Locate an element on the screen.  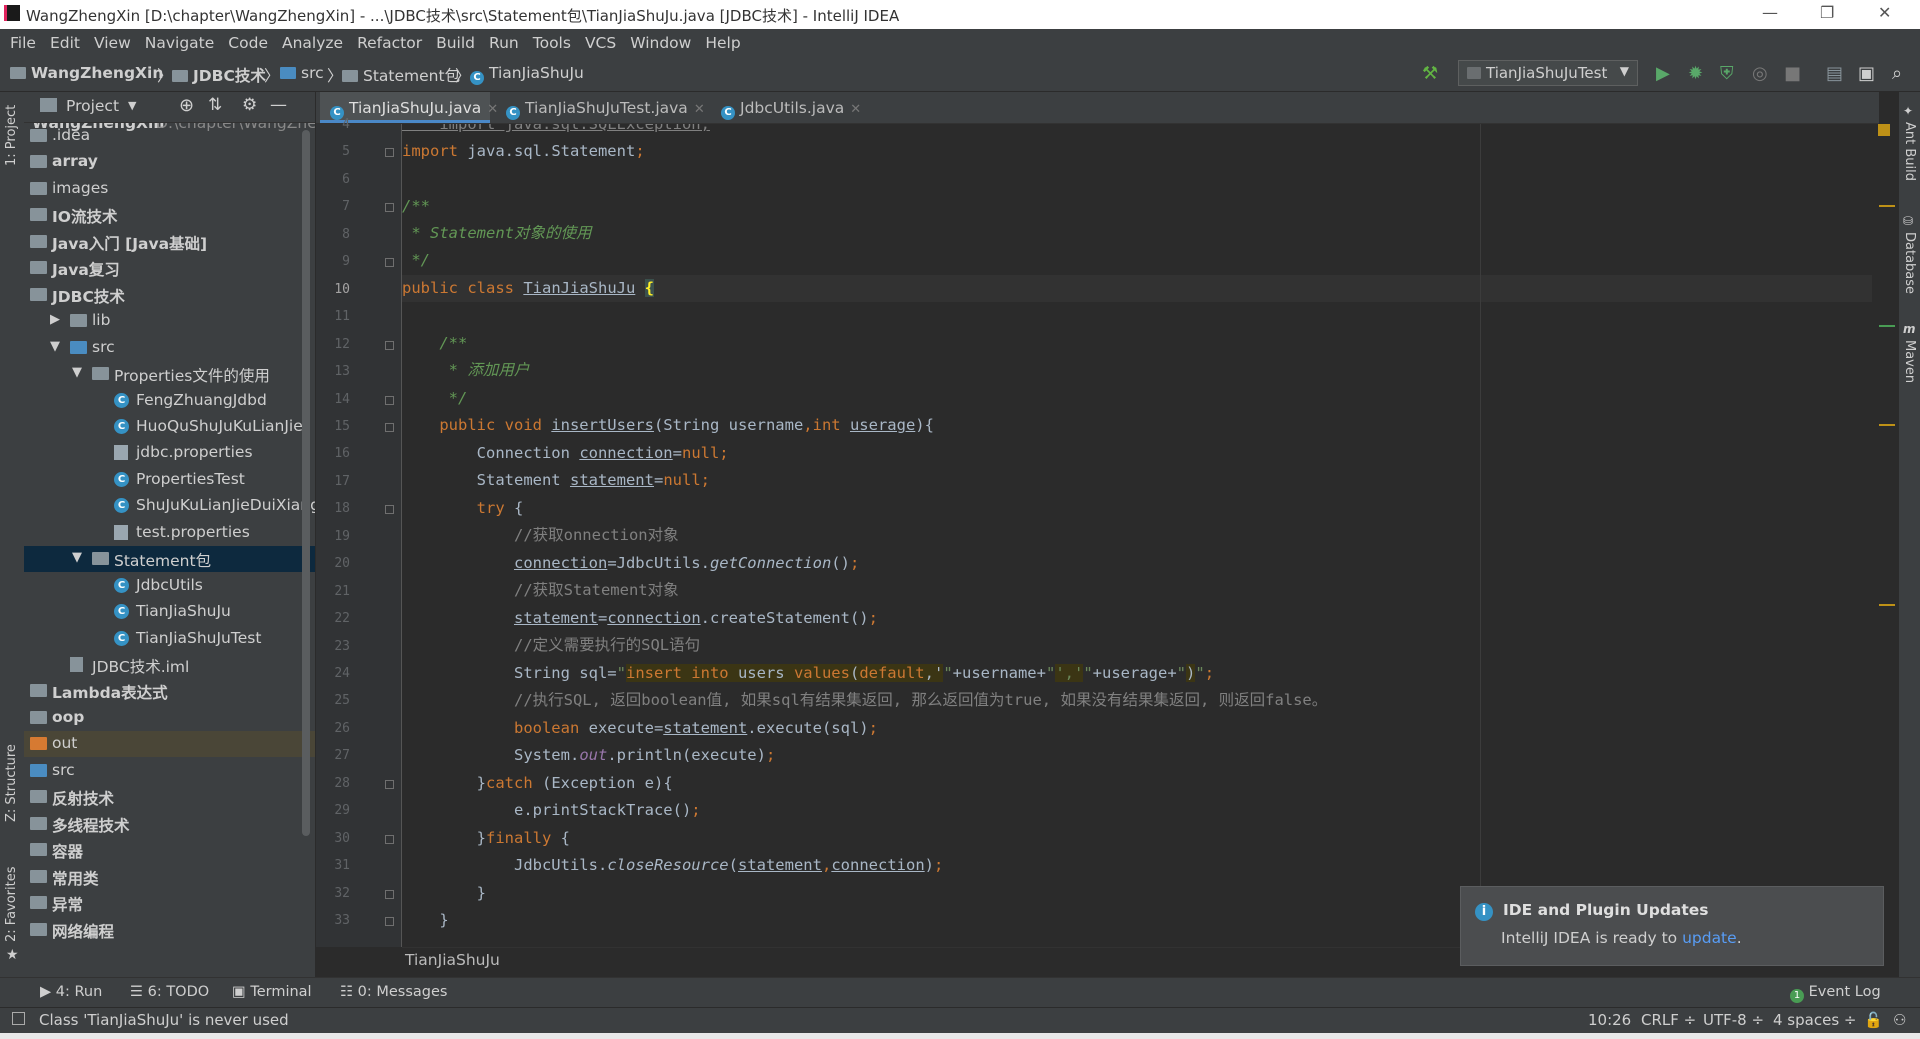
tree-item-folder: 容器 is located at coordinates (169, 850).